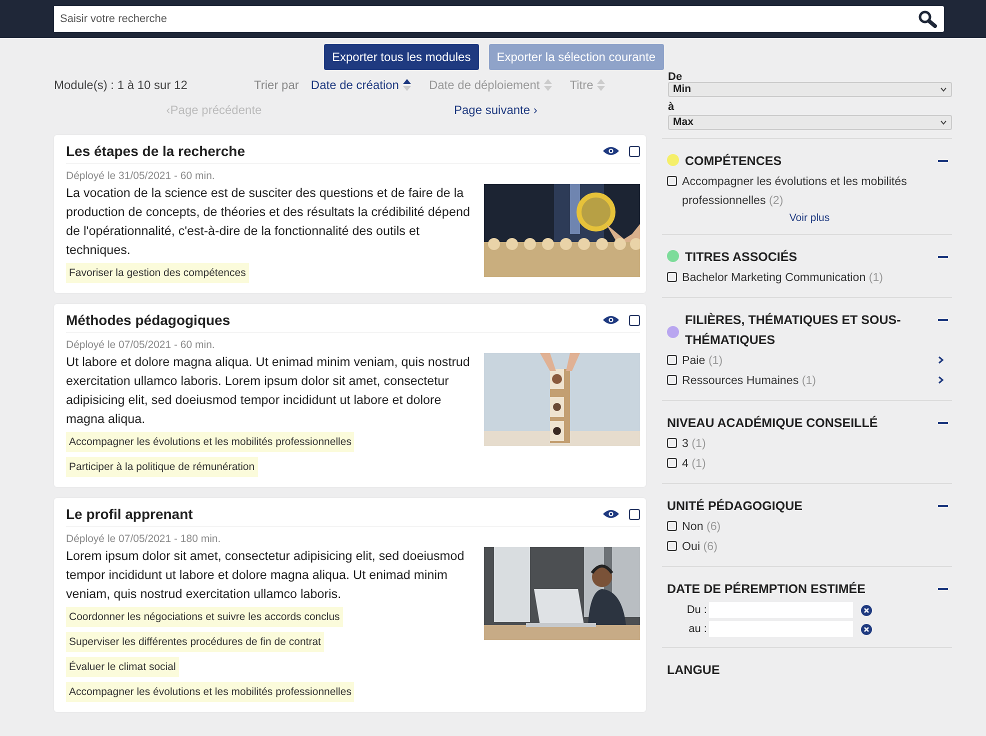 The image size is (986, 736). What do you see at coordinates (697, 629) in the screenshot?
I see `field-label: au :` at bounding box center [697, 629].